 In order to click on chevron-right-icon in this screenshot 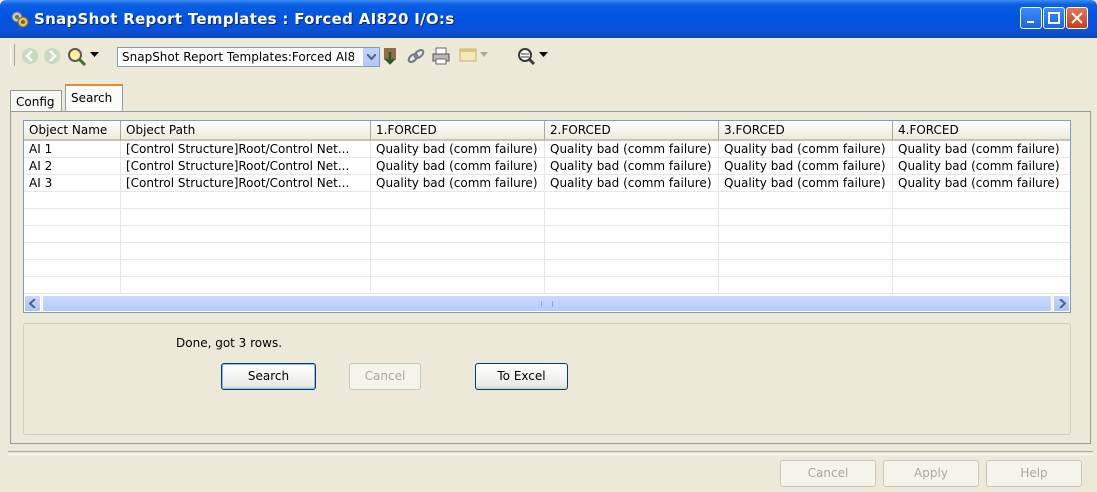, I will do `click(1062, 303)`.